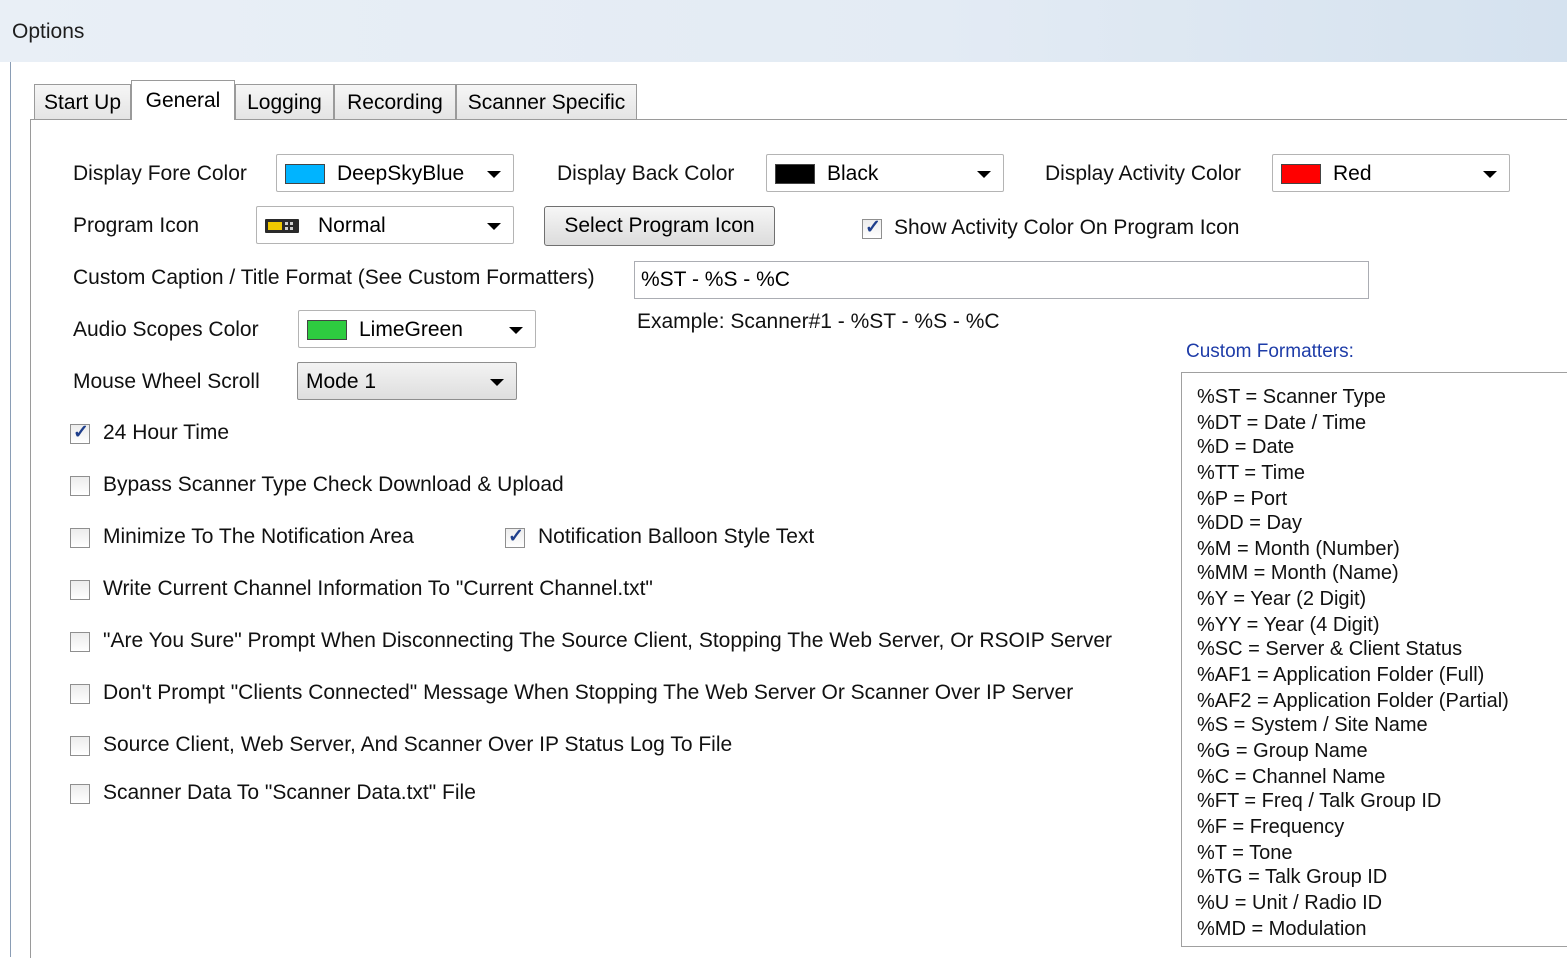  What do you see at coordinates (546, 101) in the screenshot?
I see `tab-scanner-specific: Scanner Specific` at bounding box center [546, 101].